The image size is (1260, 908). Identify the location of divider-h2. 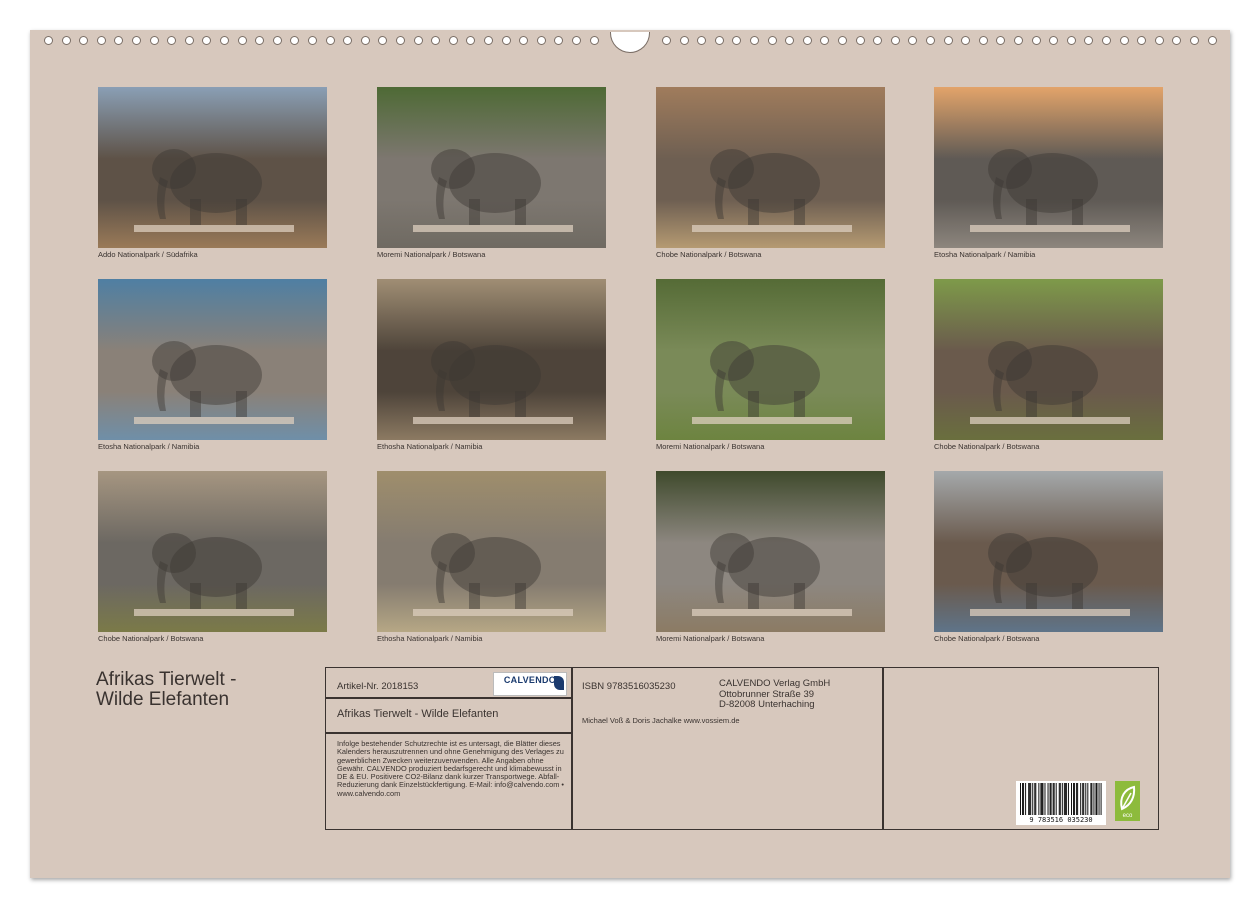
(449, 733).